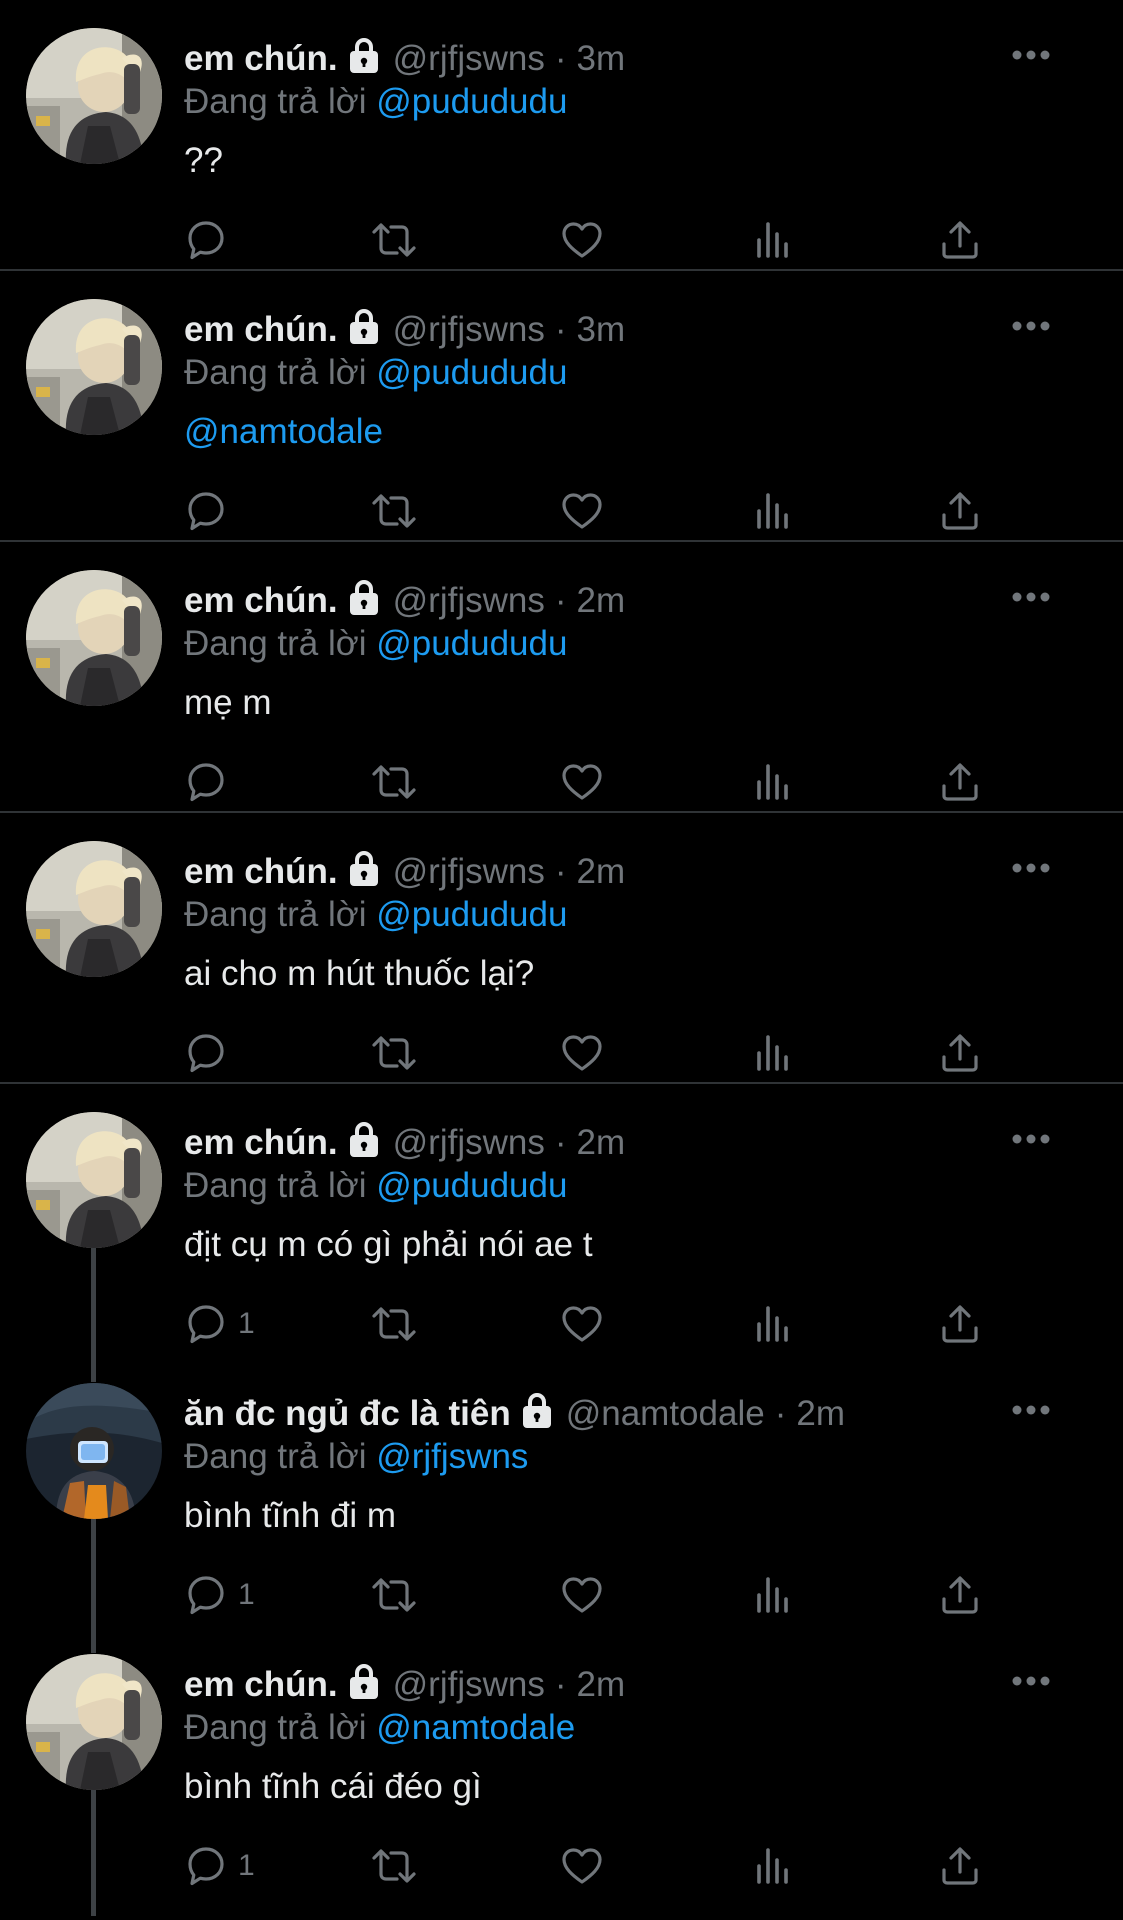  Describe the element at coordinates (246, 1865) in the screenshot. I see `reply-count: 1` at that location.